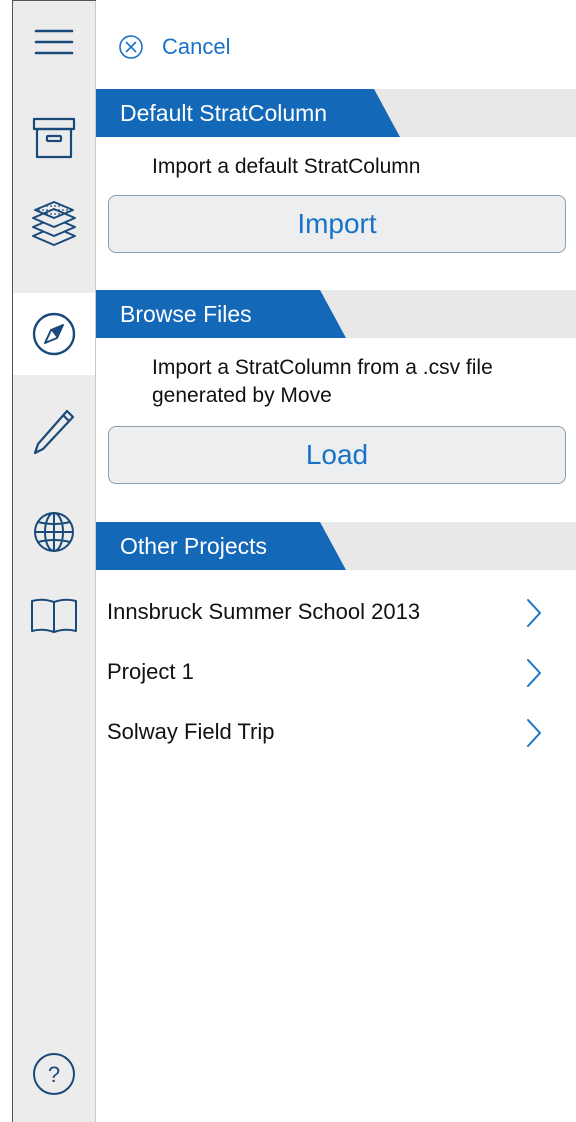  I want to click on sidebar-book-button, so click(54, 616).